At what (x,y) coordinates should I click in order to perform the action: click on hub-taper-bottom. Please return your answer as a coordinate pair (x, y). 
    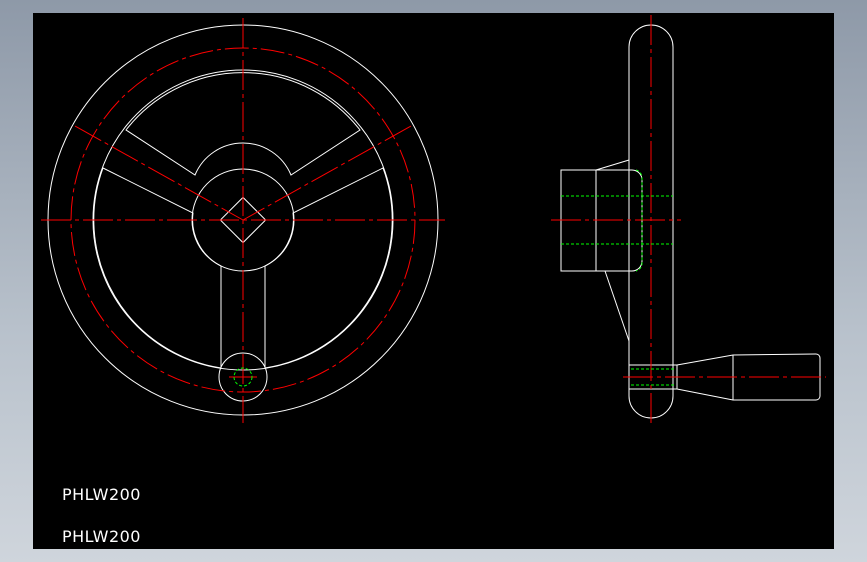
    Looking at the image, I should click on (617, 306).